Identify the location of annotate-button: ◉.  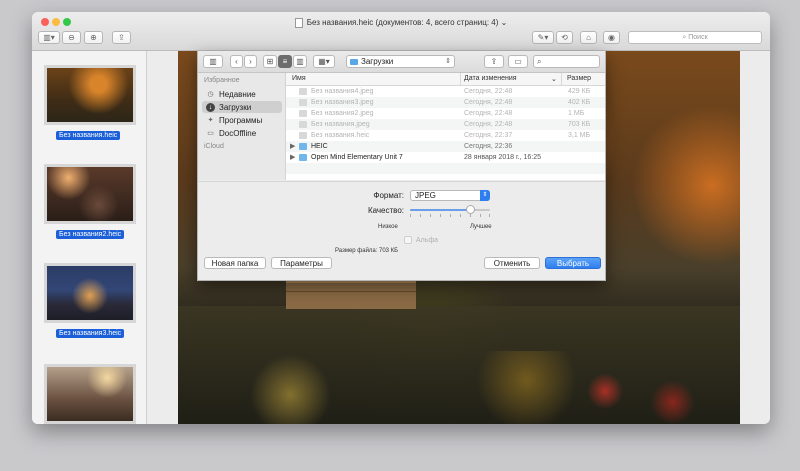
(611, 37).